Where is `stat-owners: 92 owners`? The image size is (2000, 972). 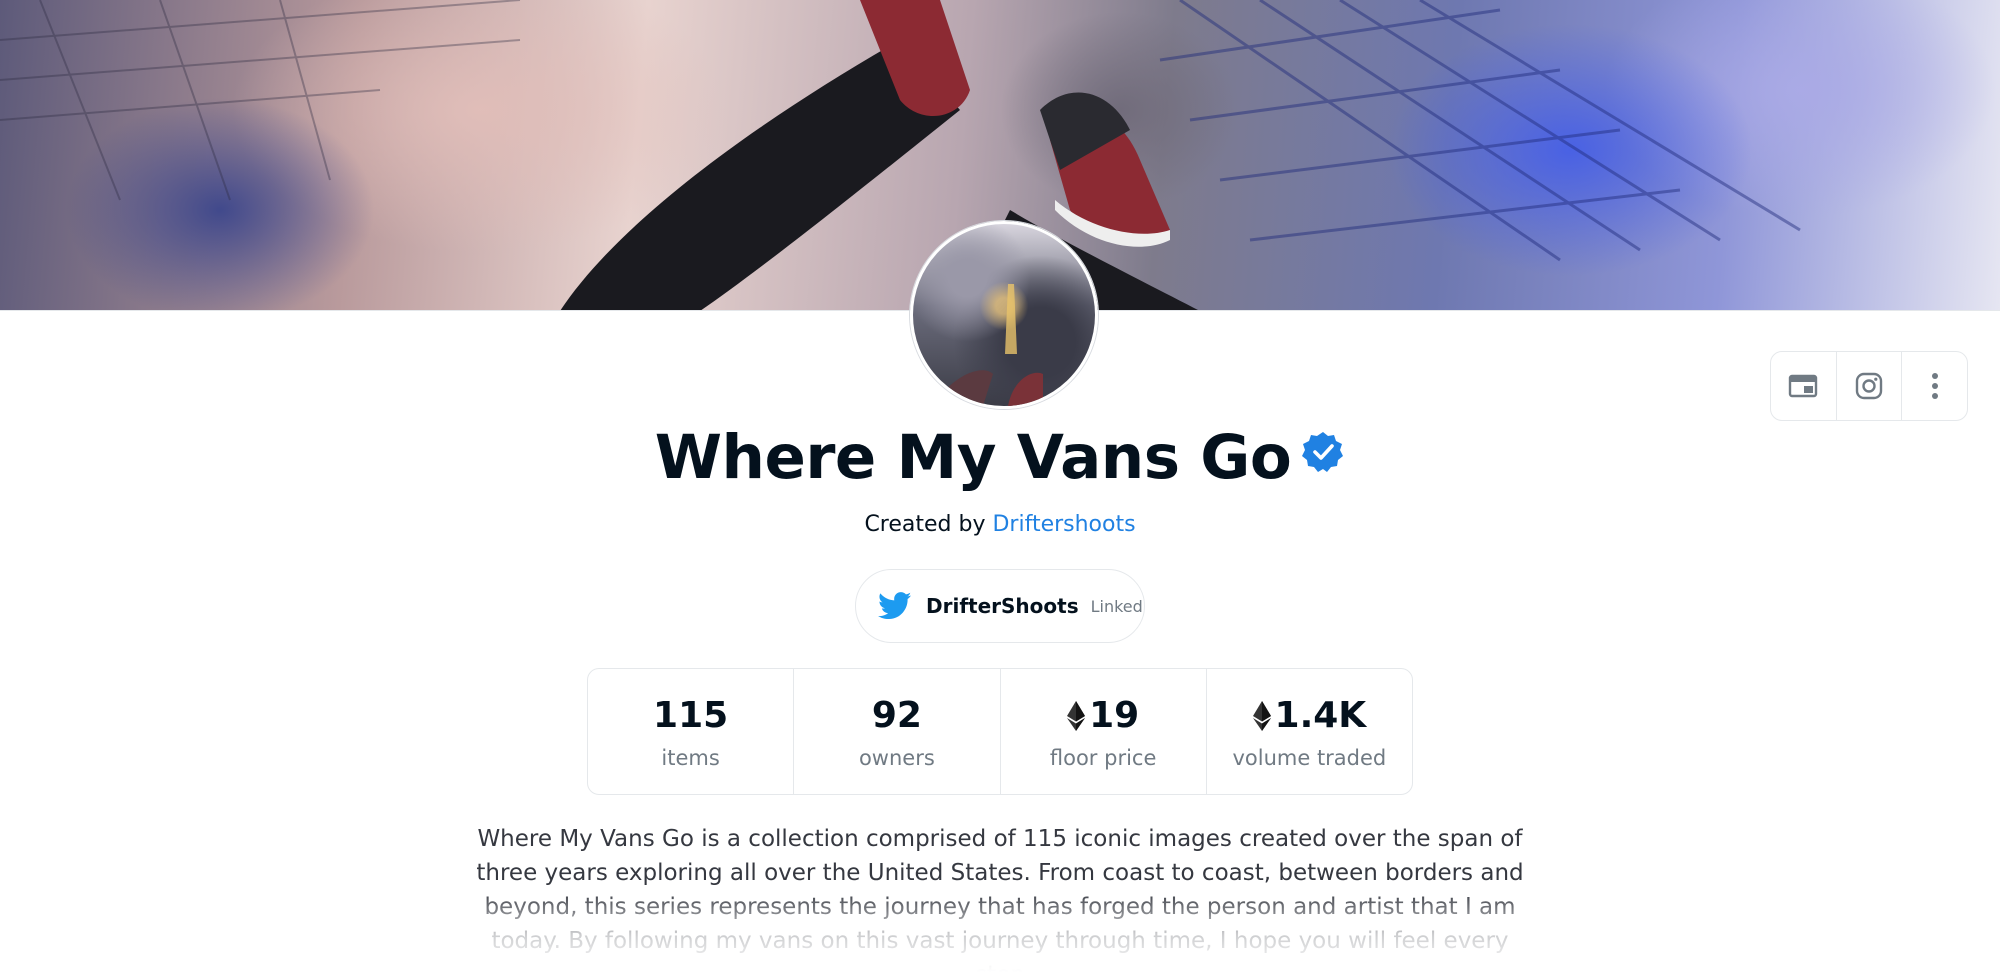
stat-owners: 92 owners is located at coordinates (897, 731).